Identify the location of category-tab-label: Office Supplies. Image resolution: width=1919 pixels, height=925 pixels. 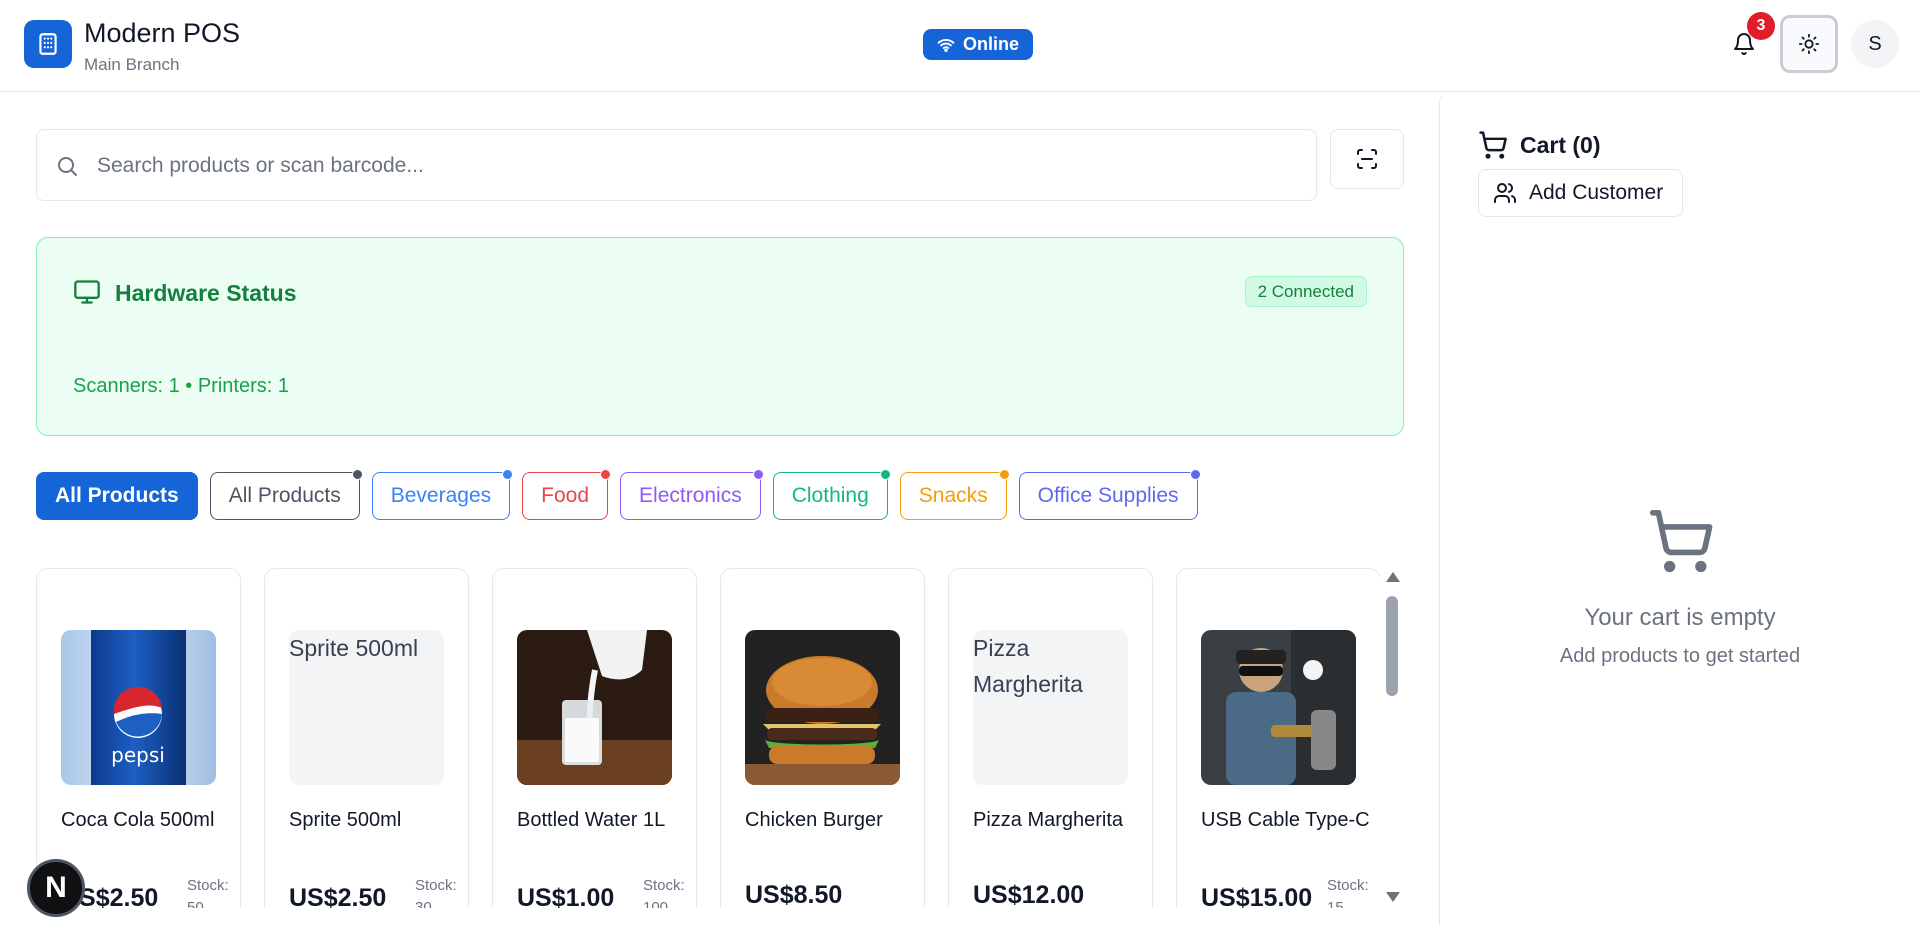
(1108, 495).